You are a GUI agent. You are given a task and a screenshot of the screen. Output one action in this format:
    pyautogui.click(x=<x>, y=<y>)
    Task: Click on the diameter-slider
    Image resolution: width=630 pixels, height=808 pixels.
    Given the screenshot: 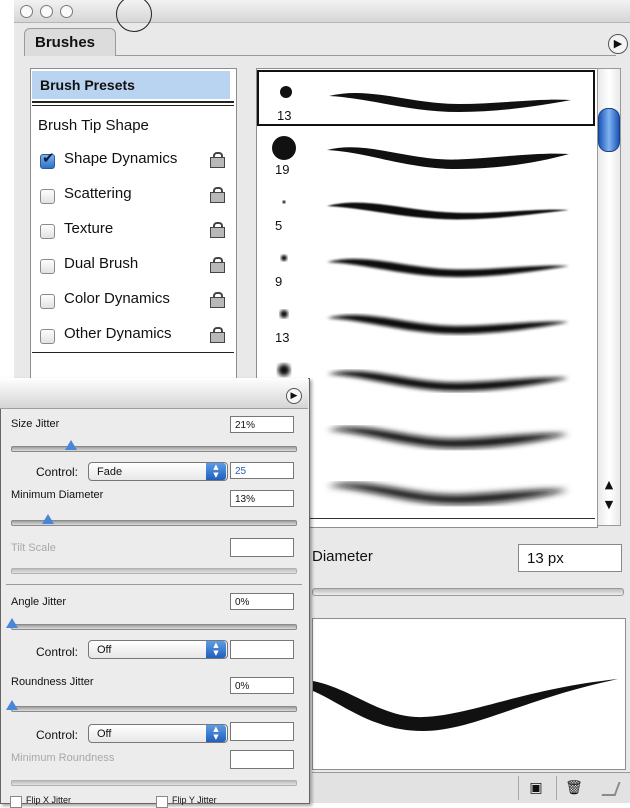 What is the action you would take?
    pyautogui.click(x=468, y=592)
    